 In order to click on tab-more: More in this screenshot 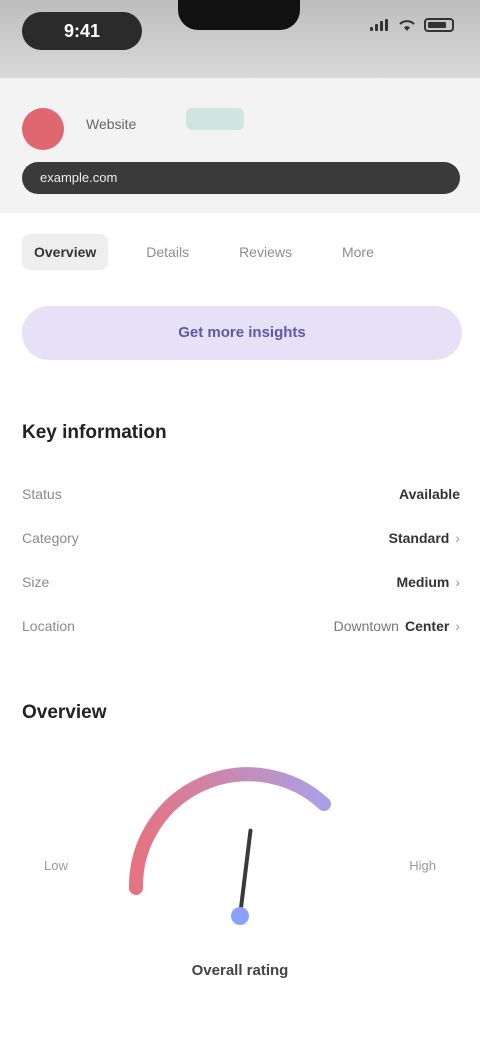, I will do `click(358, 252)`.